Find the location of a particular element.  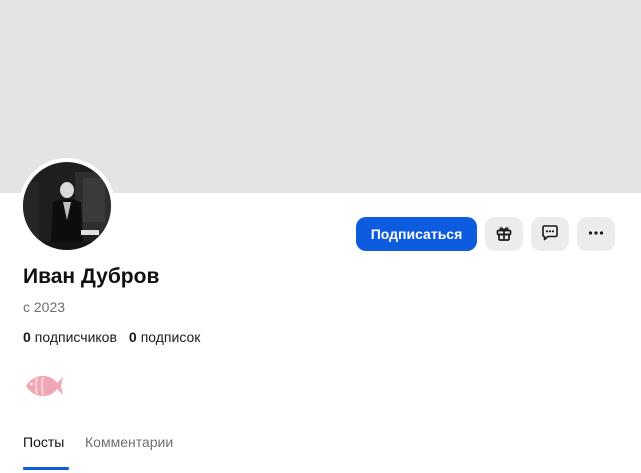

profile-name: Иван Дубров is located at coordinates (91, 276).